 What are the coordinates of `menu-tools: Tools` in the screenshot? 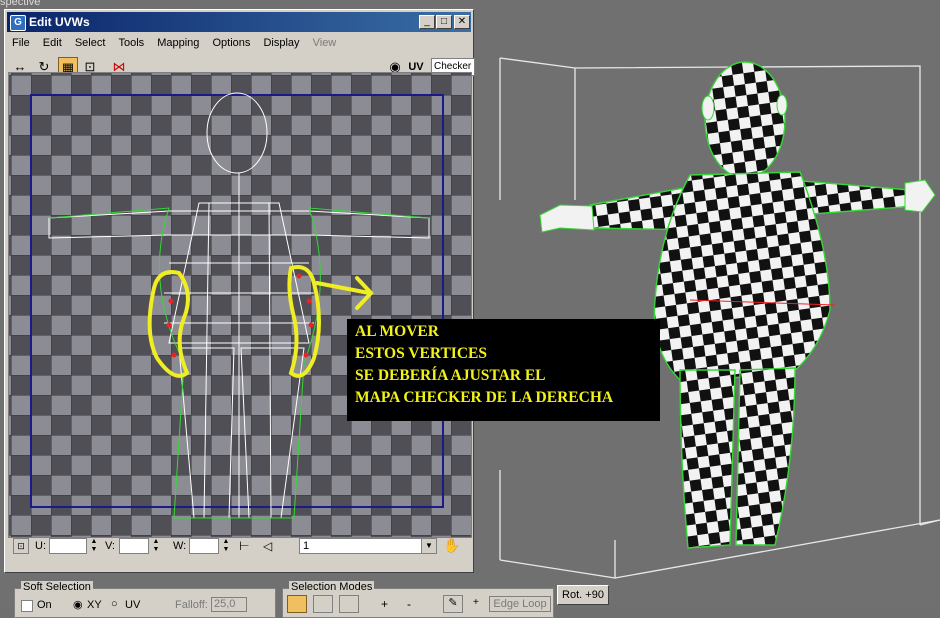 It's located at (131, 43).